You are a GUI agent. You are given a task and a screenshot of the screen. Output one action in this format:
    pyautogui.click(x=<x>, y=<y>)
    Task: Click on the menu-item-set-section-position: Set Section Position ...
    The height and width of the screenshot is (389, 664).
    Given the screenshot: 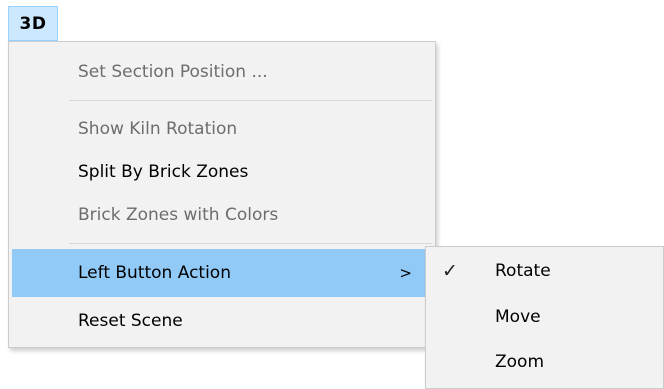 What is the action you would take?
    pyautogui.click(x=222, y=72)
    